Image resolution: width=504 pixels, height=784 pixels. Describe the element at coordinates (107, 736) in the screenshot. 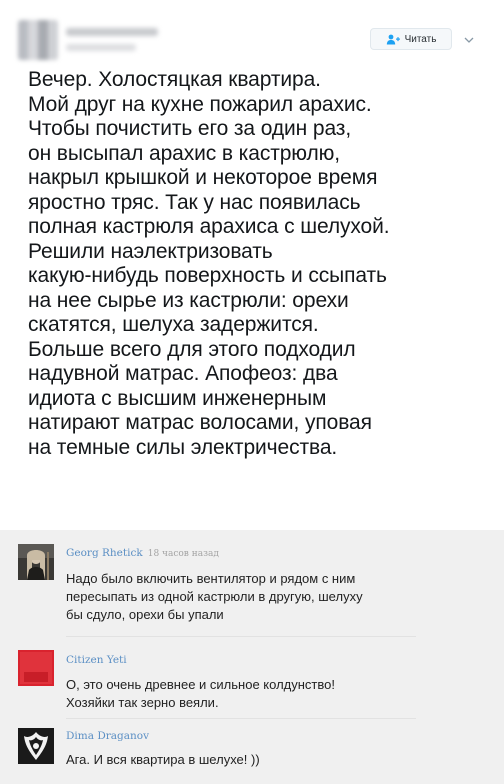

I see `comment-author: Dima Draganov` at that location.